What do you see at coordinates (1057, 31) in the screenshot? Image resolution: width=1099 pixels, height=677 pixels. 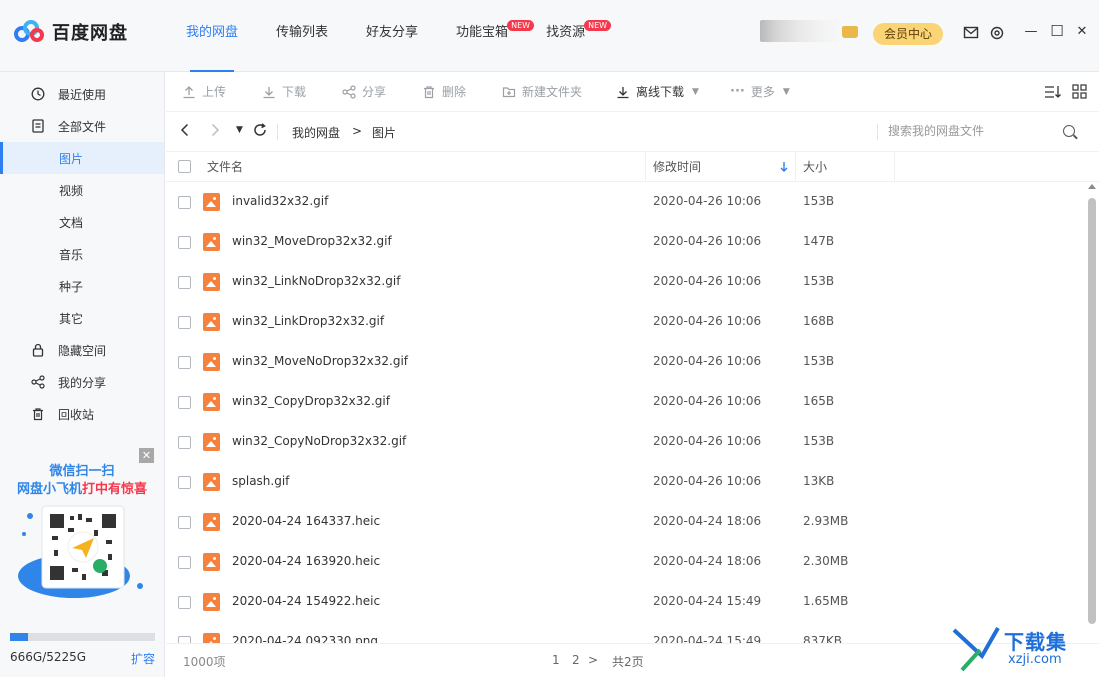 I see `maximize-icon: ☐` at bounding box center [1057, 31].